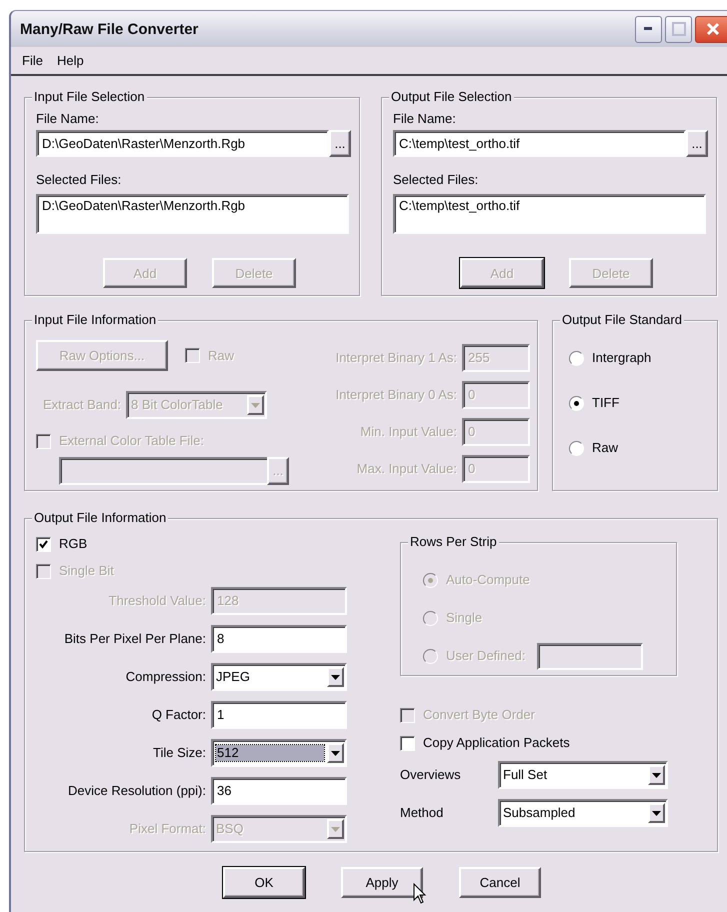 Image resolution: width=727 pixels, height=912 pixels. I want to click on maximize-icon, so click(679, 29).